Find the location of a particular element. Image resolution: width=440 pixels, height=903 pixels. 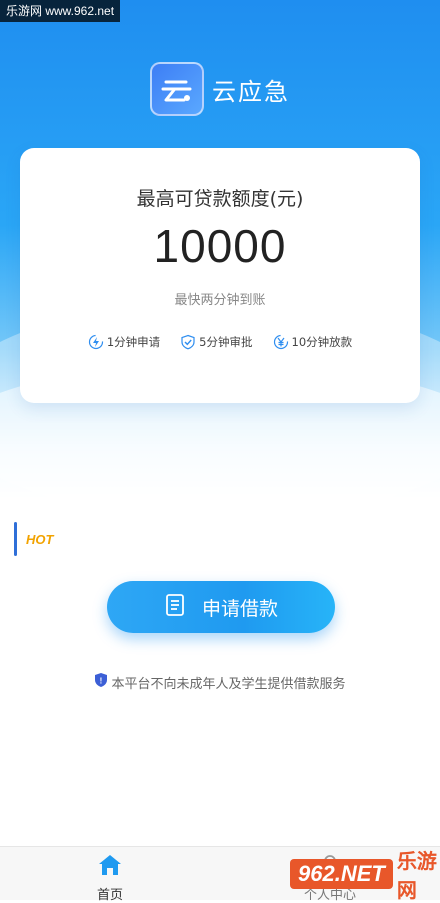

feature-label: 1分钟申请 is located at coordinates (133, 342).